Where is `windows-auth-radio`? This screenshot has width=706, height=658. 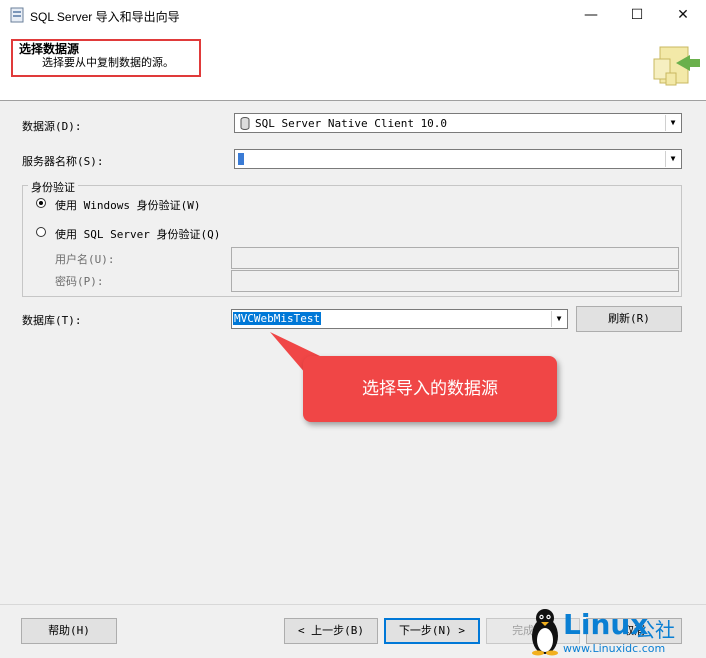 windows-auth-radio is located at coordinates (41, 203).